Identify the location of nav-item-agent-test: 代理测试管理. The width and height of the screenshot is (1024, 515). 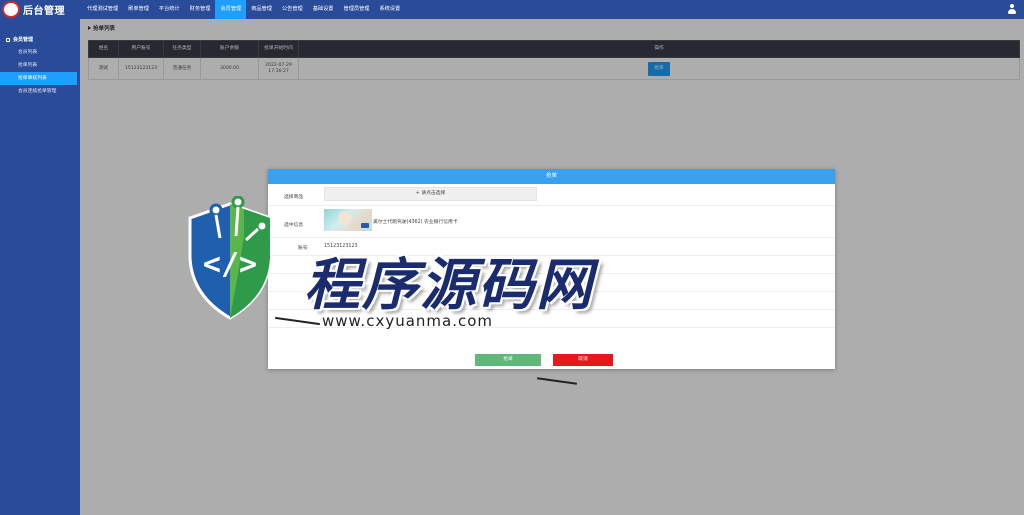
(102, 9).